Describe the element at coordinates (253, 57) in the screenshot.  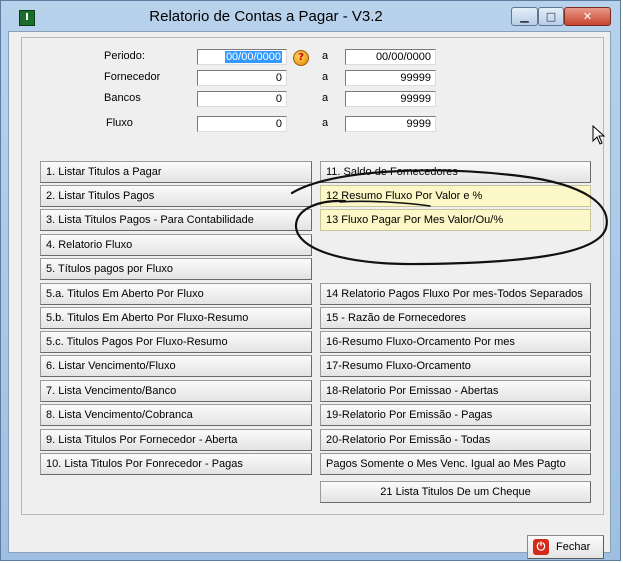
I see `periodo-from-value: 00/00/0000` at that location.